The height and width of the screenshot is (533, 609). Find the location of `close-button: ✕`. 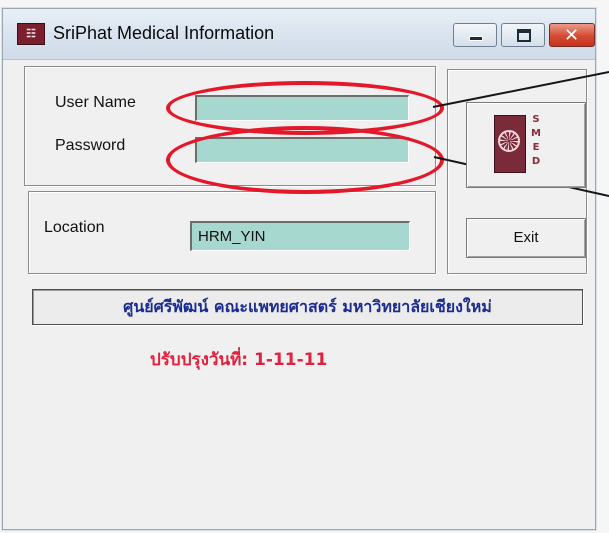

close-button: ✕ is located at coordinates (572, 35).